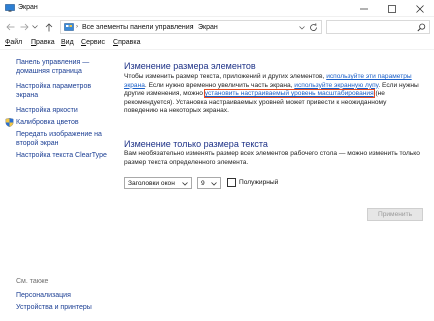  I want to click on address-field: › Все элементы панели управления › Экран, so click(191, 27).